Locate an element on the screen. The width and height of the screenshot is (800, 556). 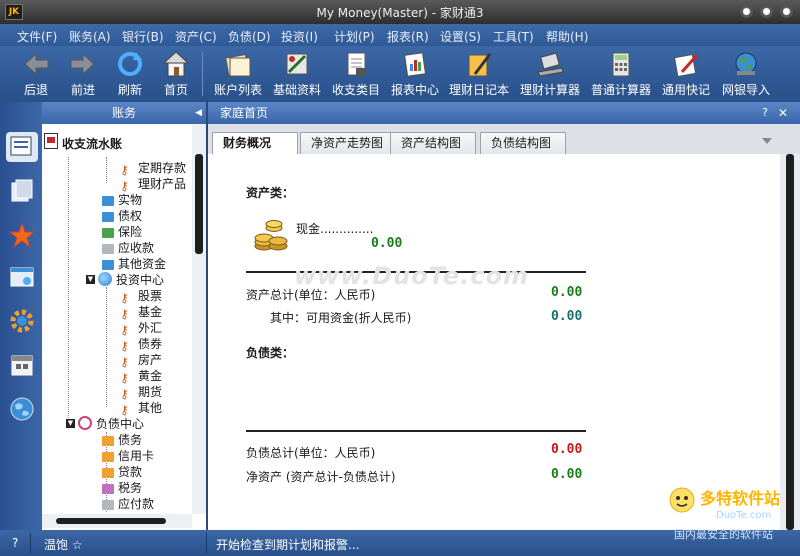
net-assets-label: 净资产 (资产总计-负债总计) is located at coordinates (321, 477).